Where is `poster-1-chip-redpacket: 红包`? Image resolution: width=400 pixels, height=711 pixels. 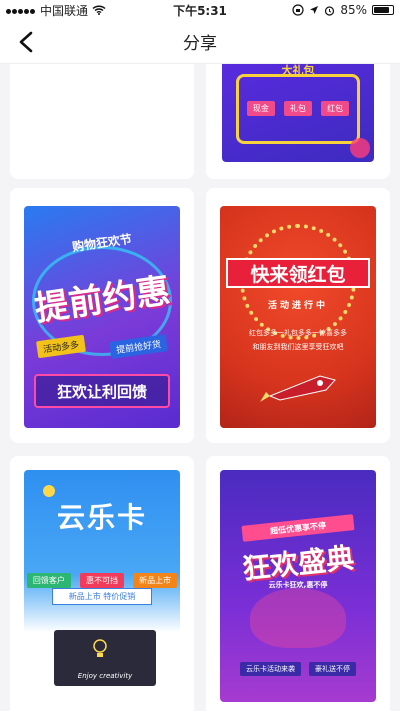
poster-1-chip-redpacket: 红包 is located at coordinates (335, 108).